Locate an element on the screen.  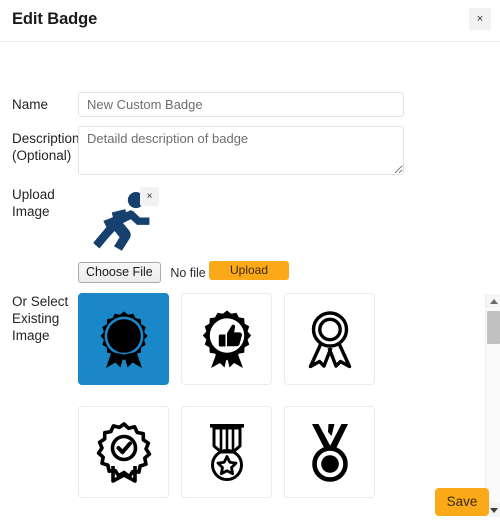
scrollbar-thumb is located at coordinates (493, 327).